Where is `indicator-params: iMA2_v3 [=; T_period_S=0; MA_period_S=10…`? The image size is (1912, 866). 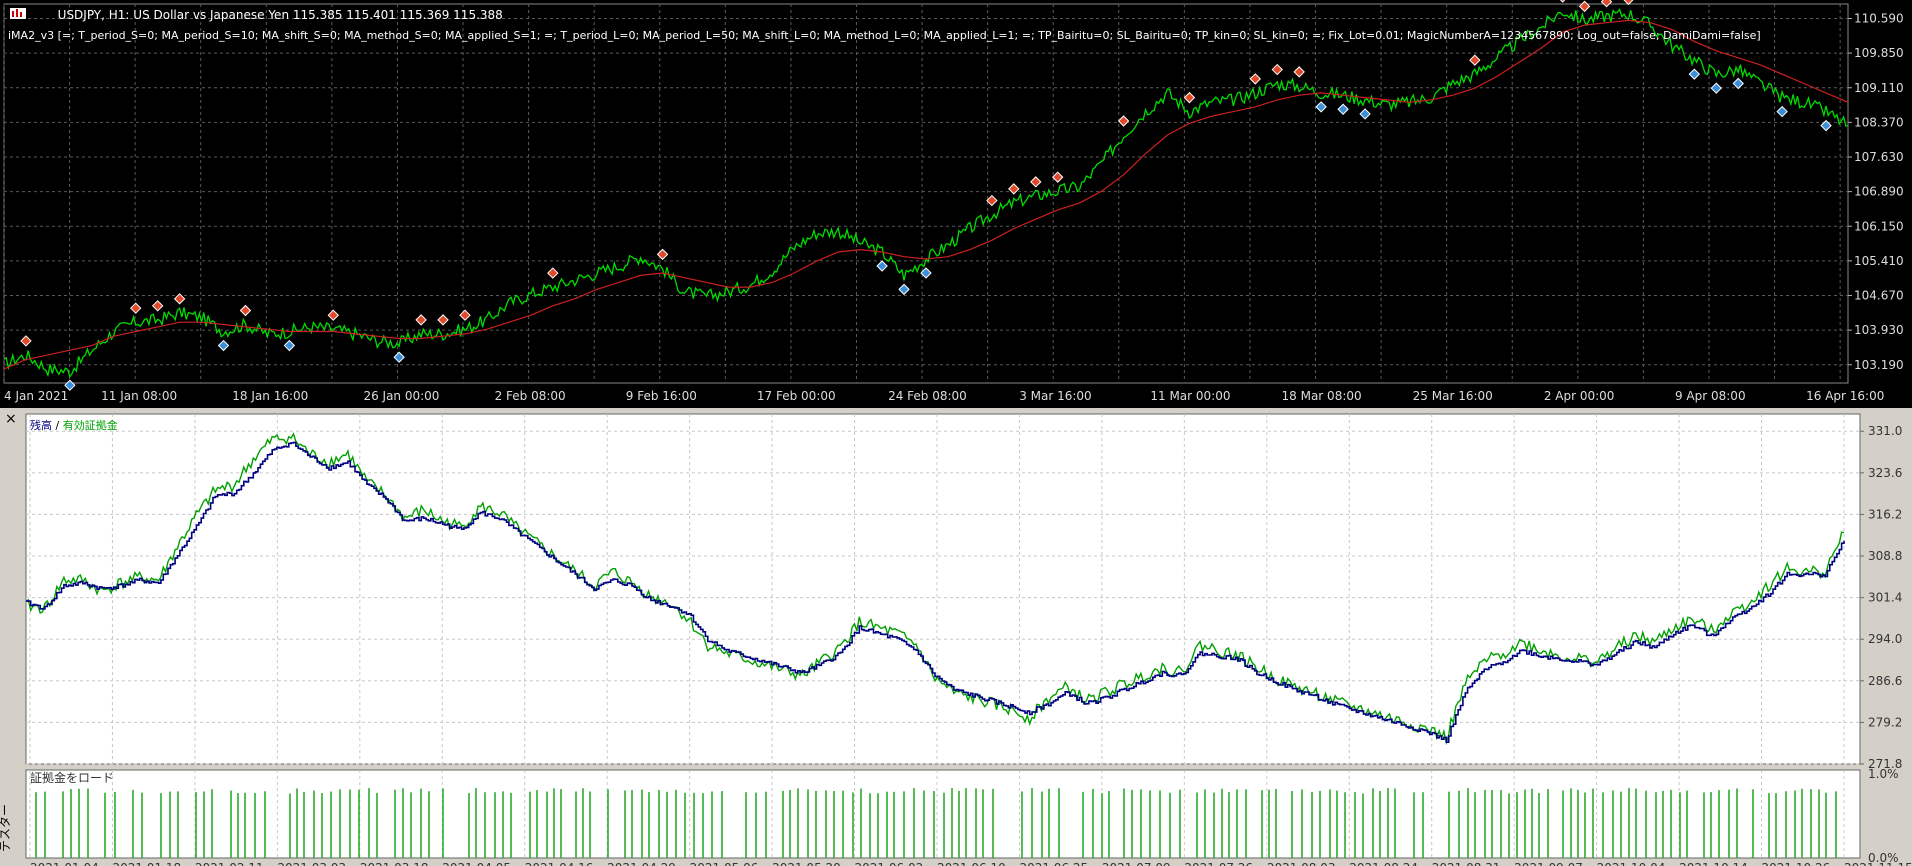
indicator-params: iMA2_v3 [=; T_period_S=0; MA_period_S=10… is located at coordinates (884, 35).